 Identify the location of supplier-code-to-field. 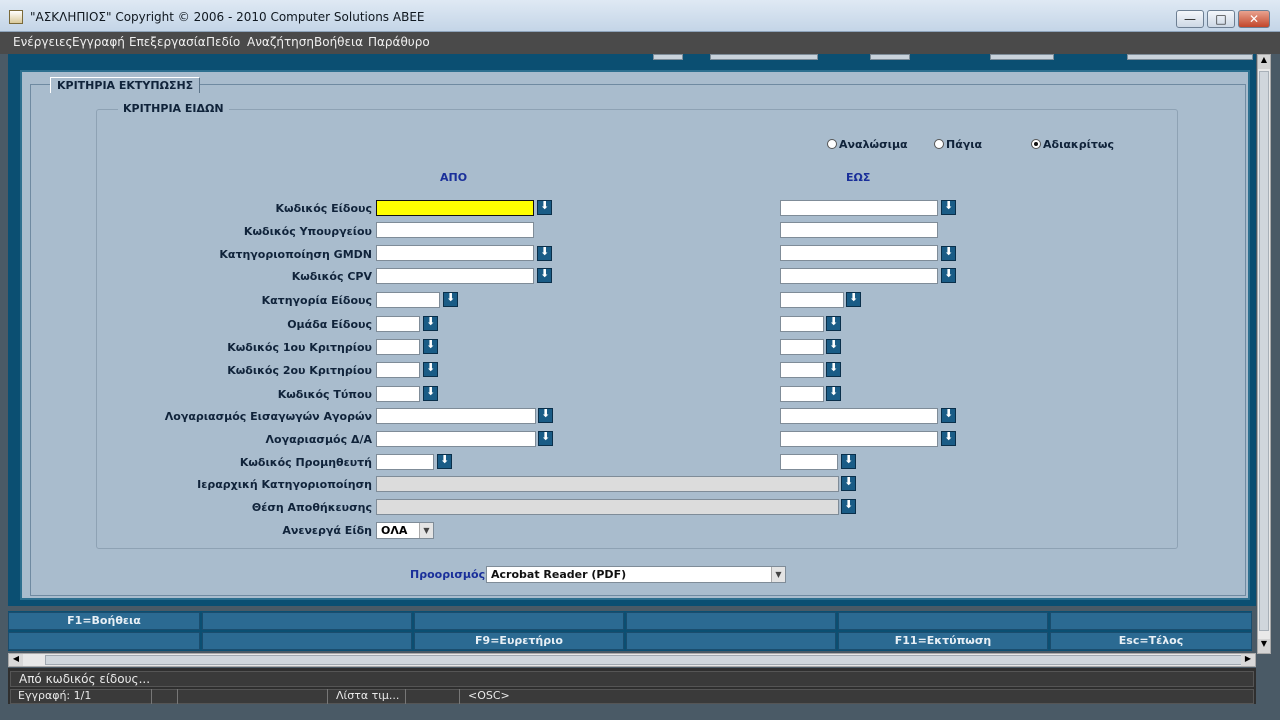
(809, 462).